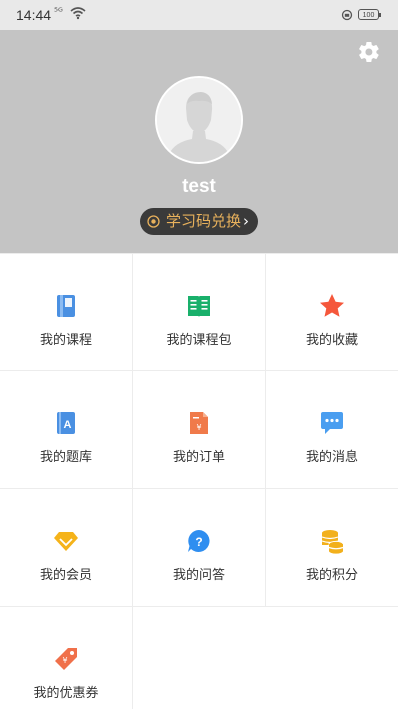  I want to click on order-icon: ¥, so click(199, 423).